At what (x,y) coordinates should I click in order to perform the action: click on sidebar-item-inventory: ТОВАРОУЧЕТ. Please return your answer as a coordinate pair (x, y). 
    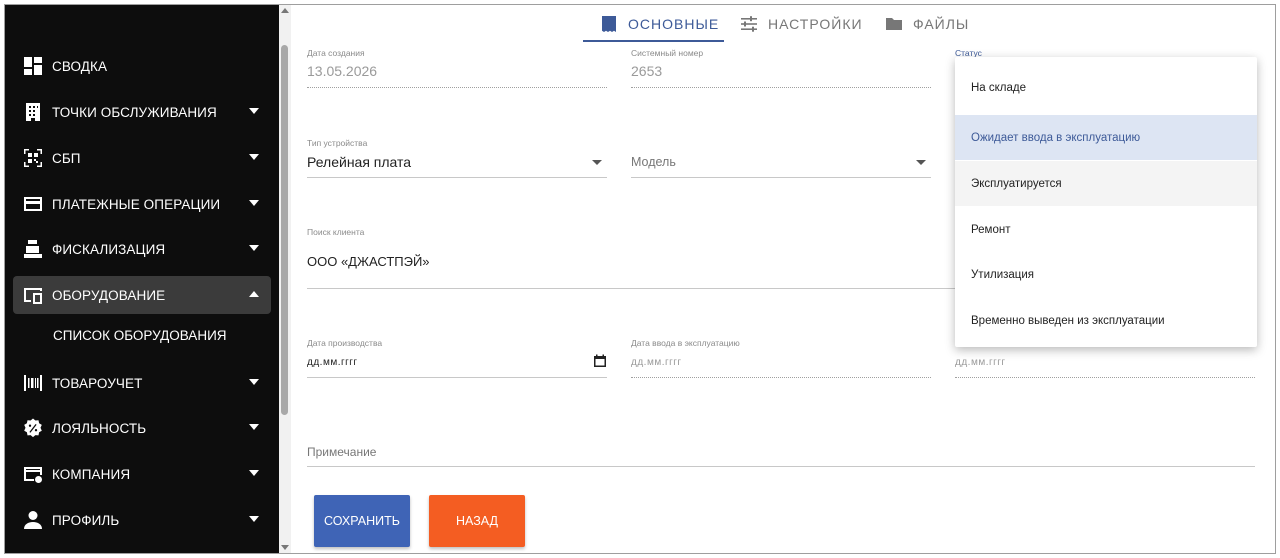
    Looking at the image, I should click on (142, 383).